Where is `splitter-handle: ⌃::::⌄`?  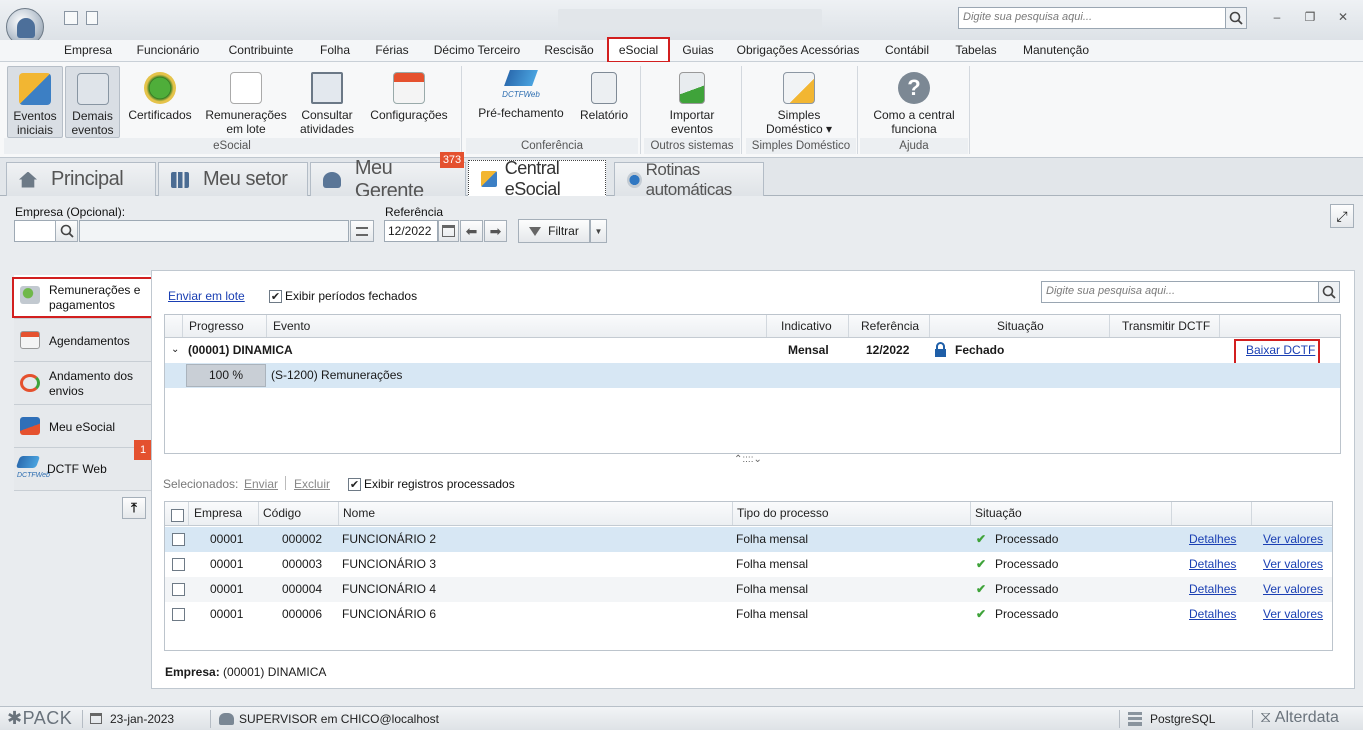 splitter-handle: ⌃::::⌄ is located at coordinates (748, 459).